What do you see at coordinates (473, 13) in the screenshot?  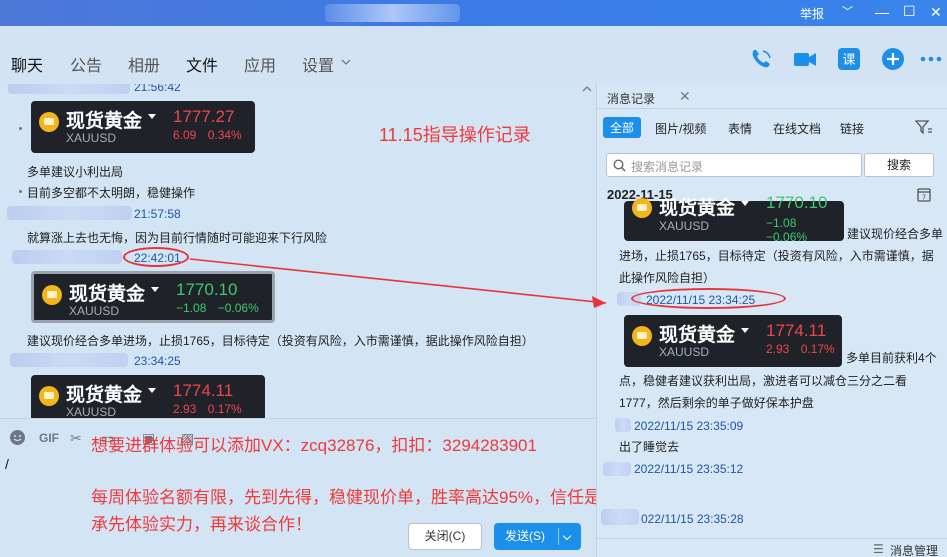 I see `title-bar: 举报 ﹀ — ☐ ✕` at bounding box center [473, 13].